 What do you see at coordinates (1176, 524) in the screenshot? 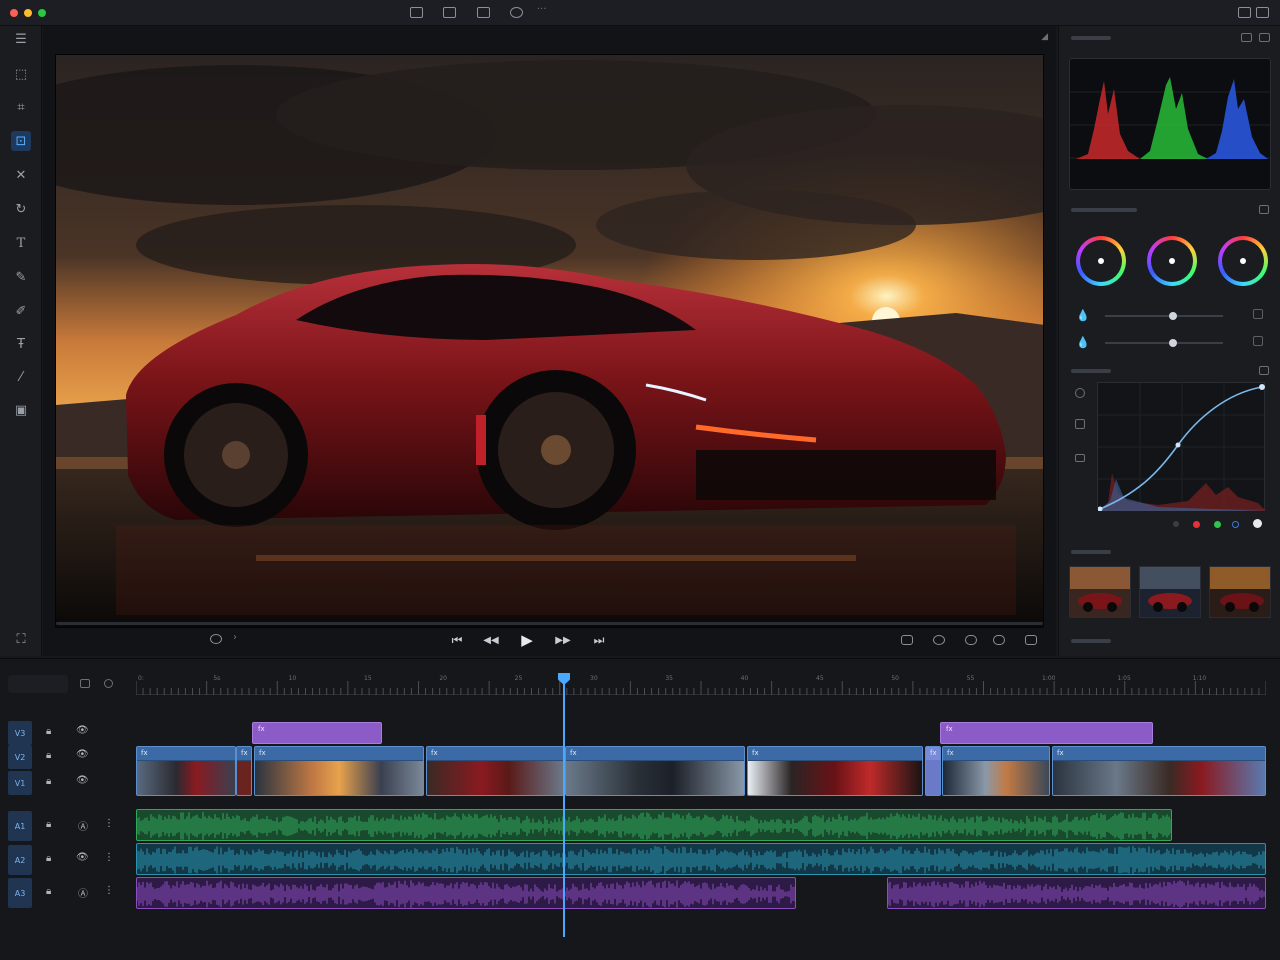
I see `channel-luma-dot` at bounding box center [1176, 524].